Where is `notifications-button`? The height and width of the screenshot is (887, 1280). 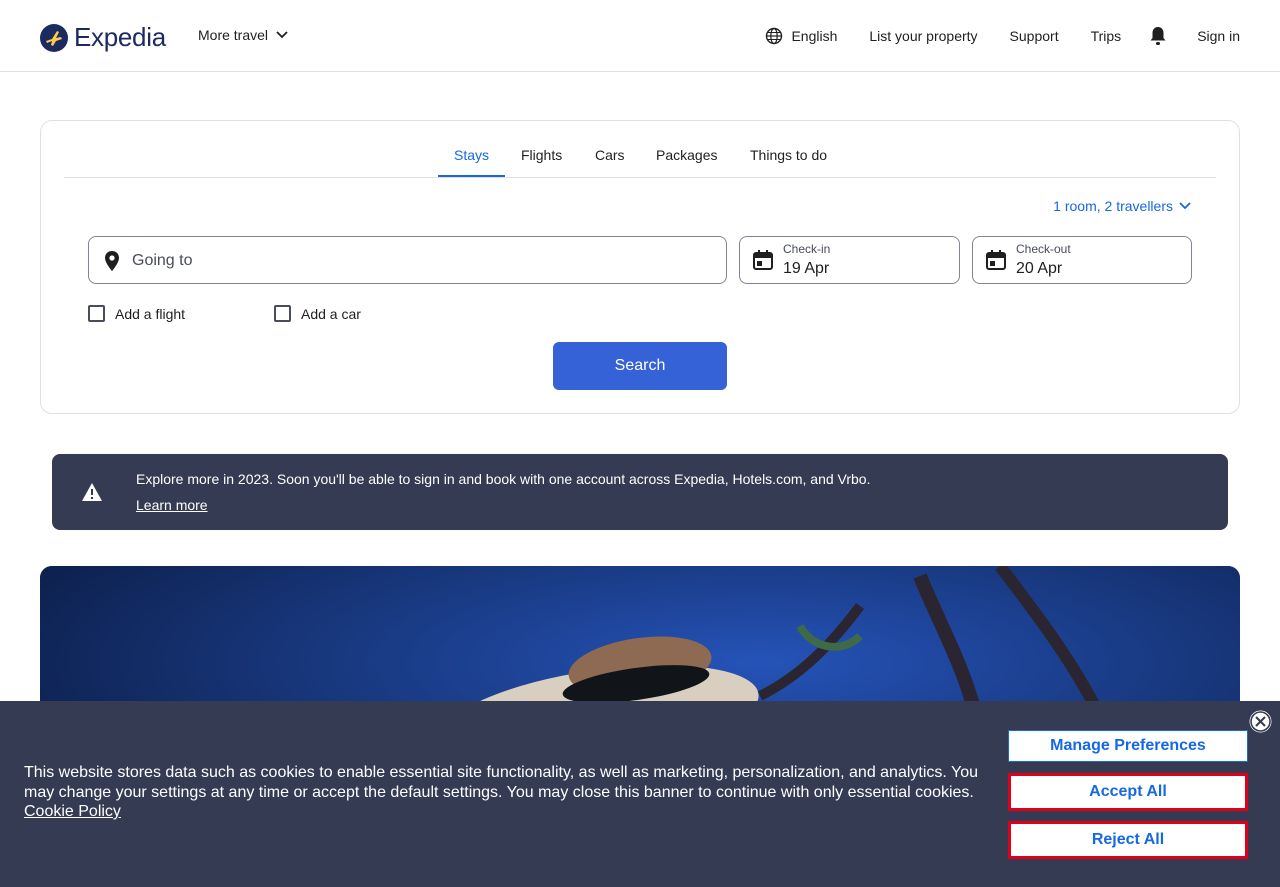 notifications-button is located at coordinates (1158, 36).